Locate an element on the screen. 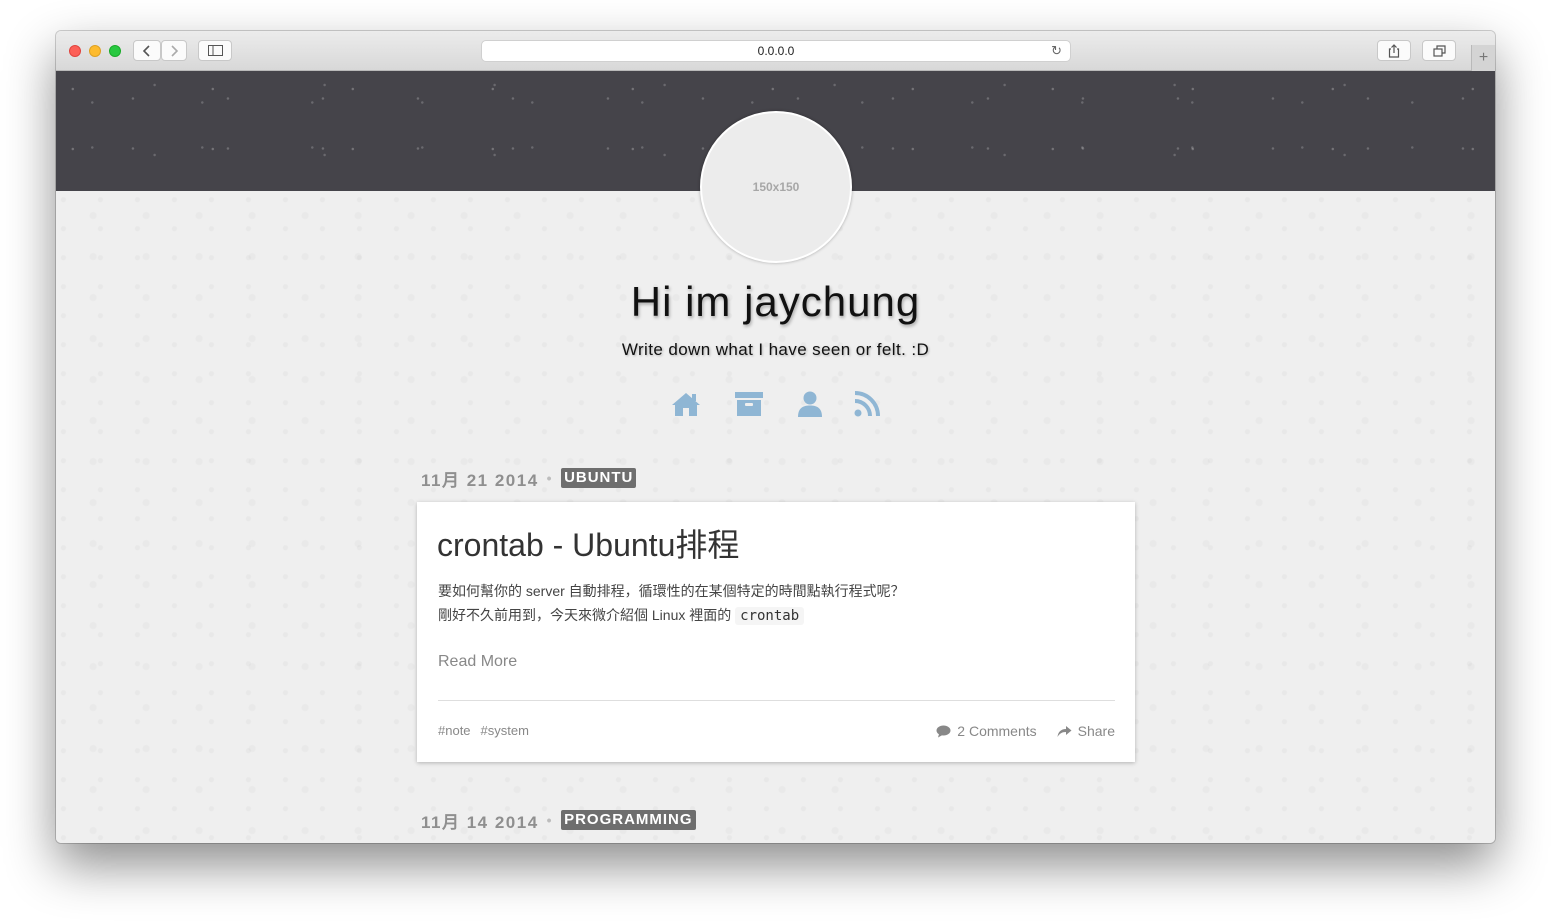  read-more-link: Read More is located at coordinates (477, 662).